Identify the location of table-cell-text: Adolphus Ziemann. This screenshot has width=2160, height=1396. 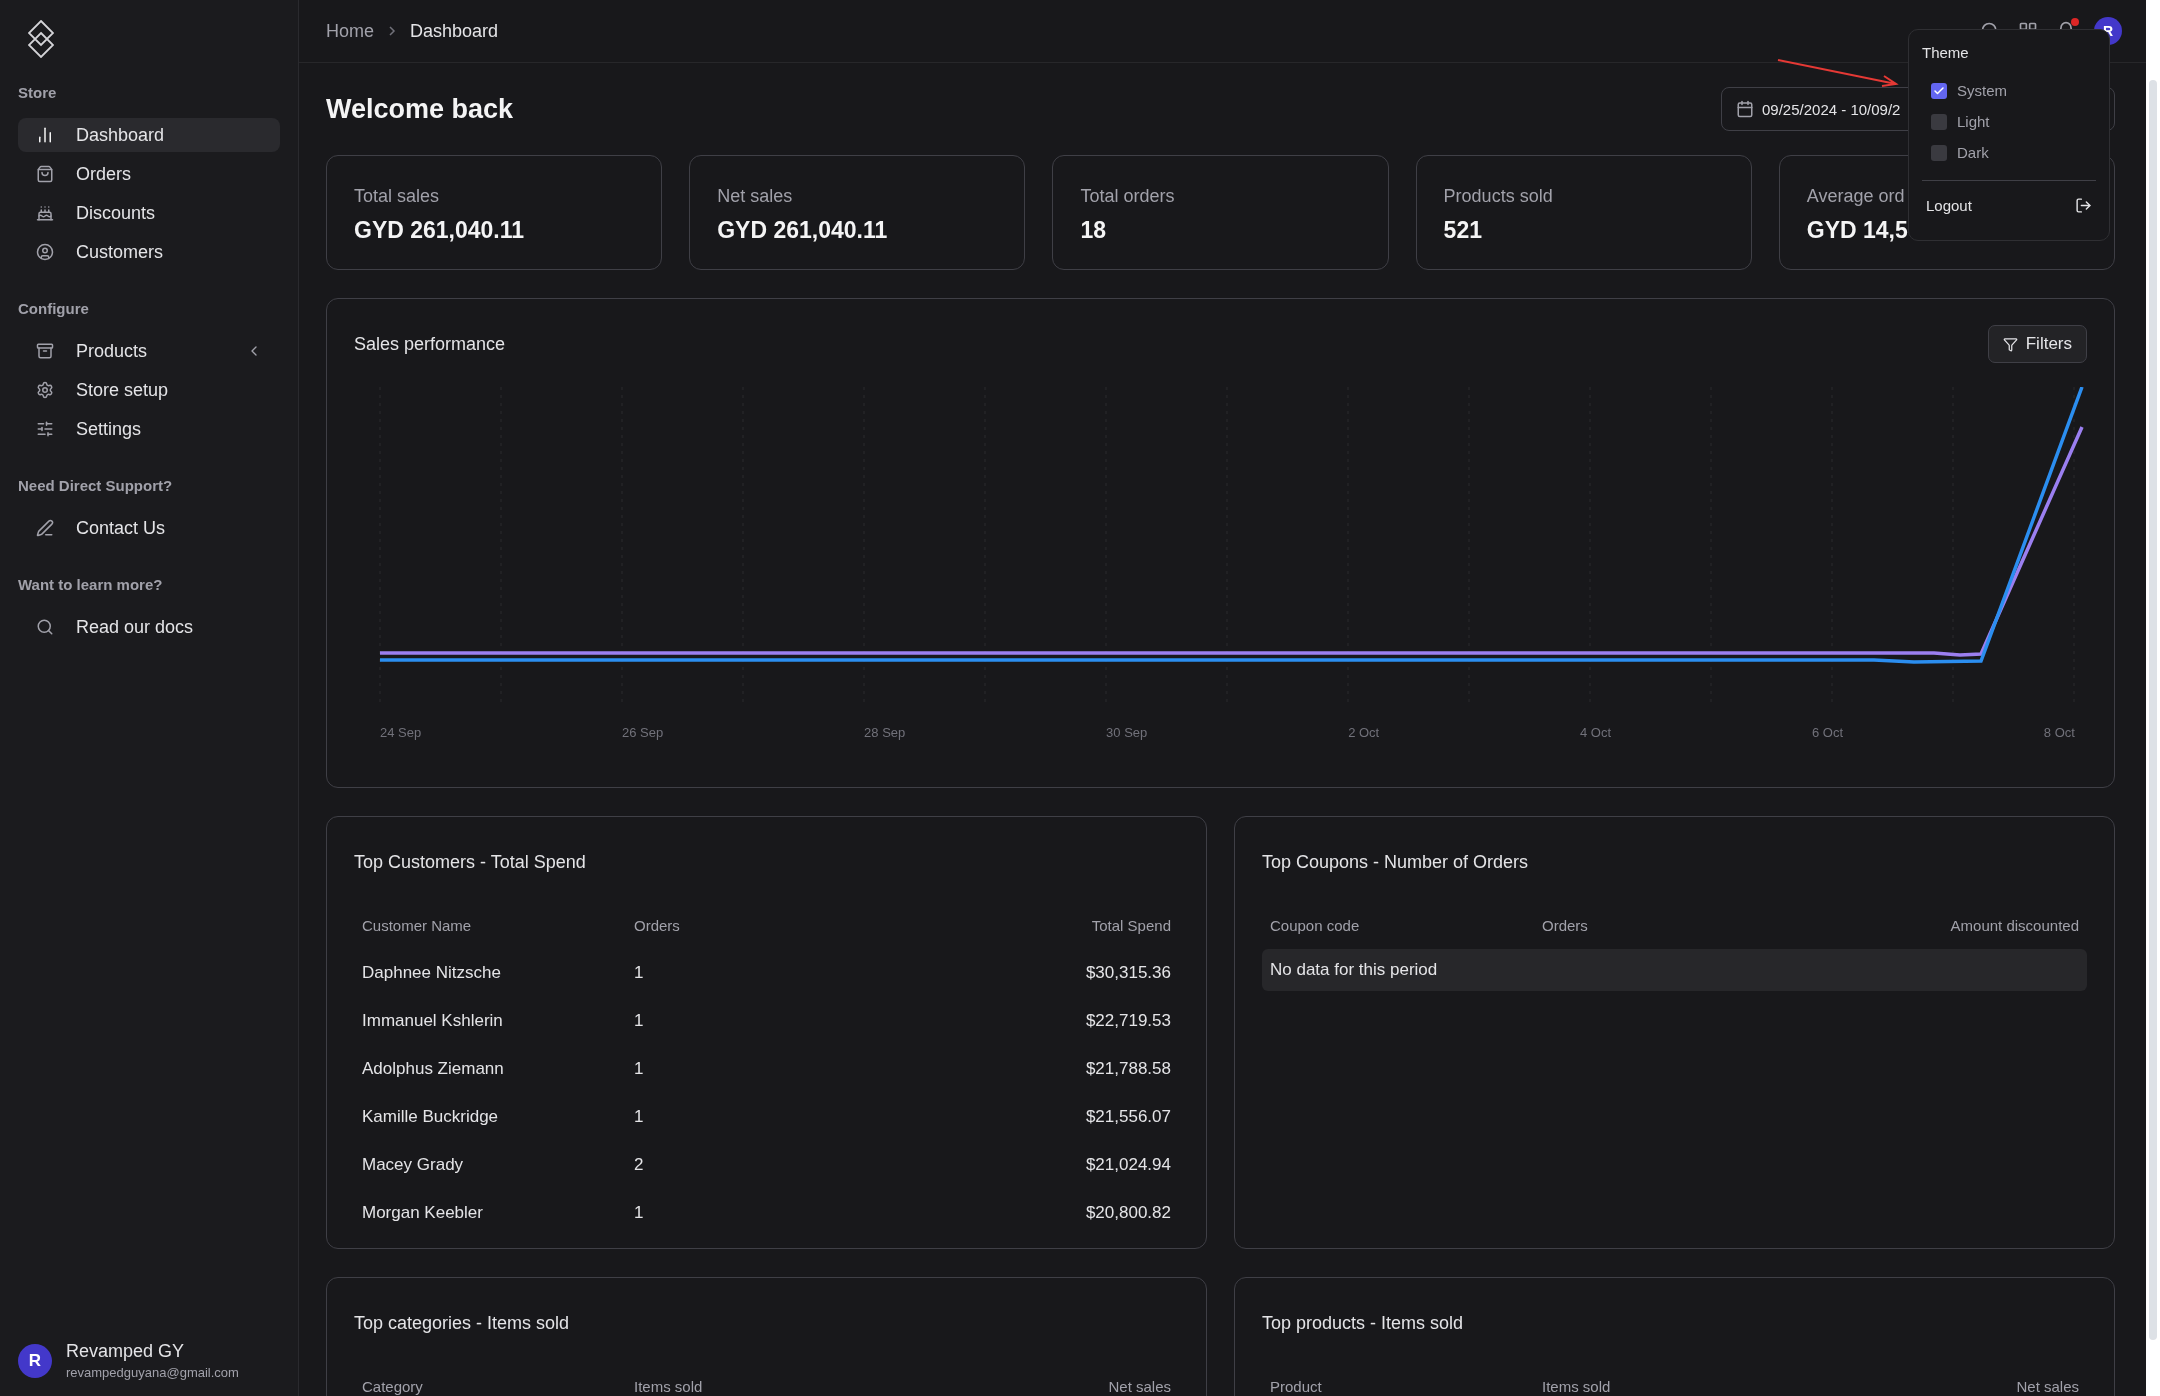
(433, 1069).